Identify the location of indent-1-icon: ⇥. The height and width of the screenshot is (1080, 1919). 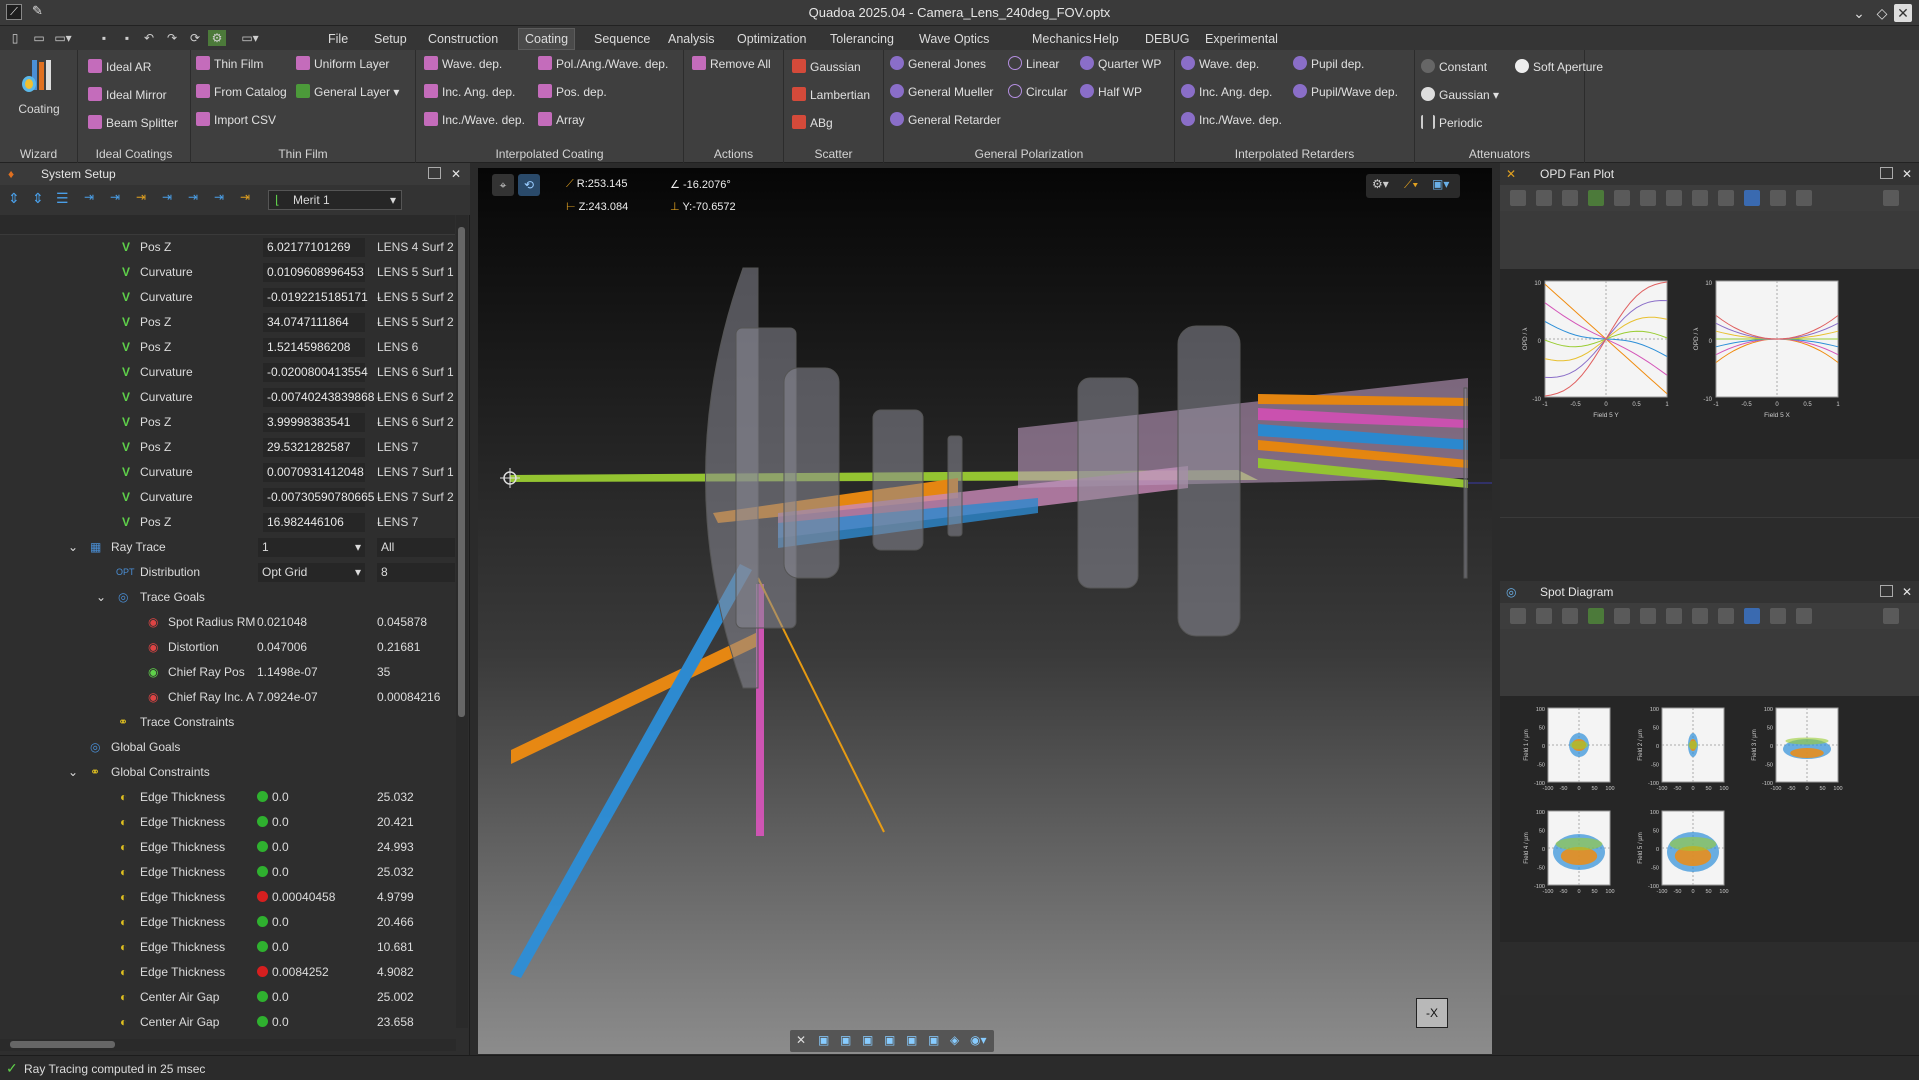
(89, 197).